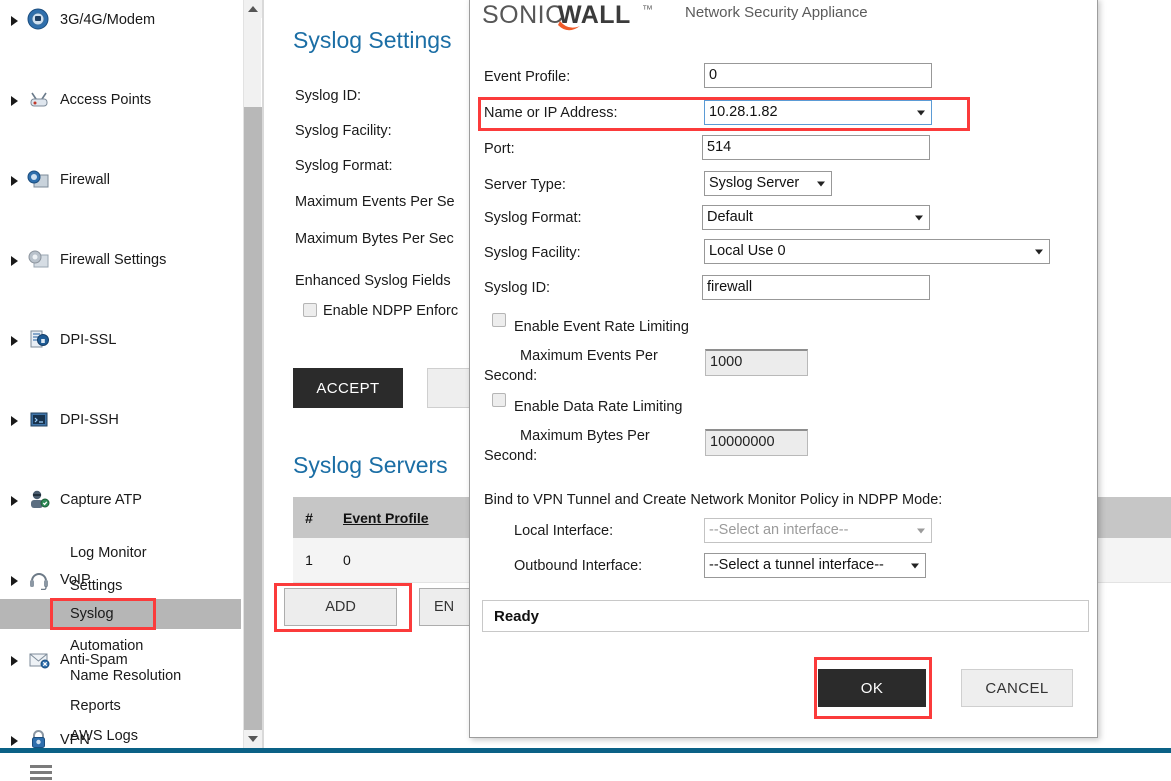 The width and height of the screenshot is (1171, 781). I want to click on sidebar-item-label: DPI-SSH, so click(89, 420).